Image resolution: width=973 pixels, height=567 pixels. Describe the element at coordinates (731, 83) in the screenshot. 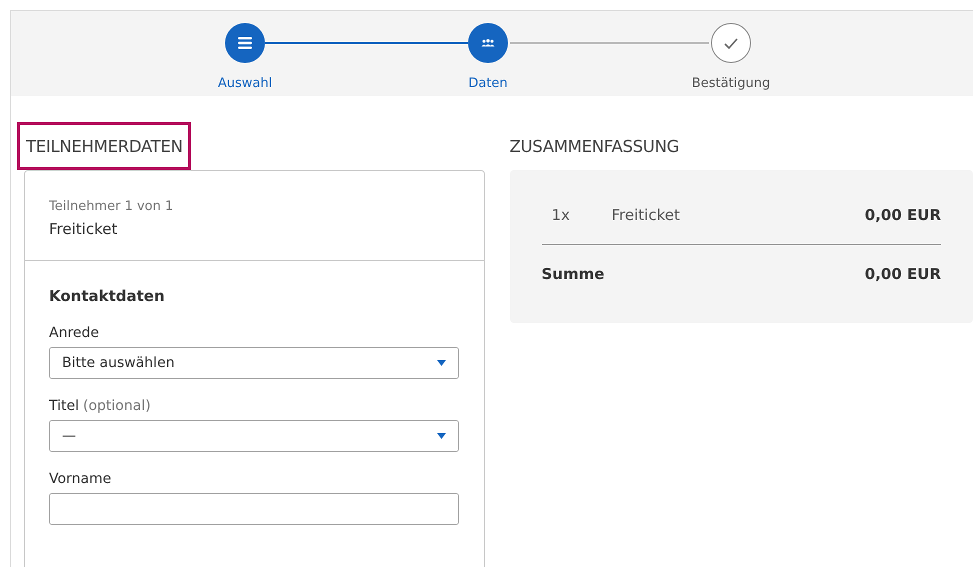

I see `step-label: Bestätigung` at that location.